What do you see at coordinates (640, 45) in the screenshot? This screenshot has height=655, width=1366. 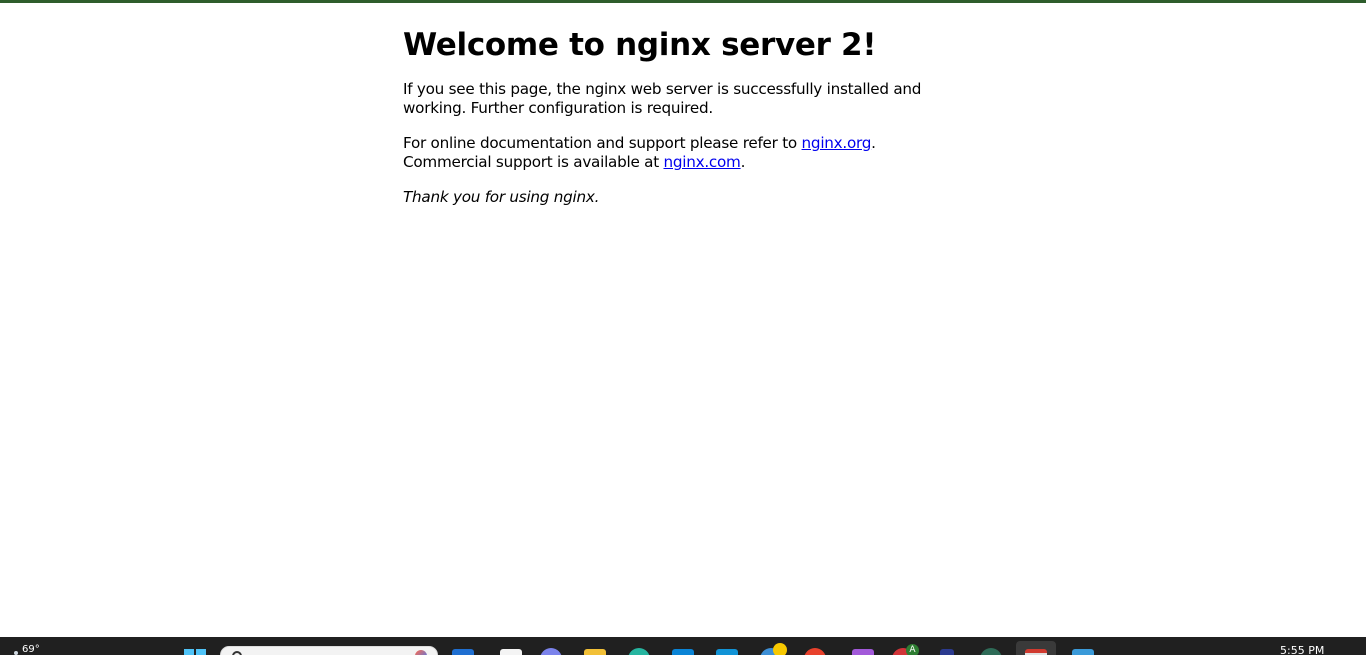 I see `page-title: Welcome to nginx server 2!` at bounding box center [640, 45].